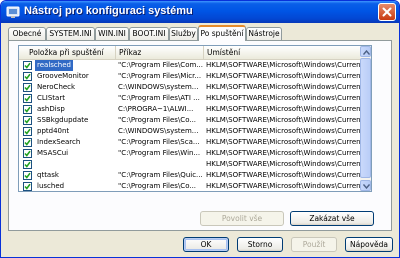 The height and width of the screenshot is (258, 400). I want to click on title-bar: Nástroj pro konfiguraci systému, so click(200, 12).